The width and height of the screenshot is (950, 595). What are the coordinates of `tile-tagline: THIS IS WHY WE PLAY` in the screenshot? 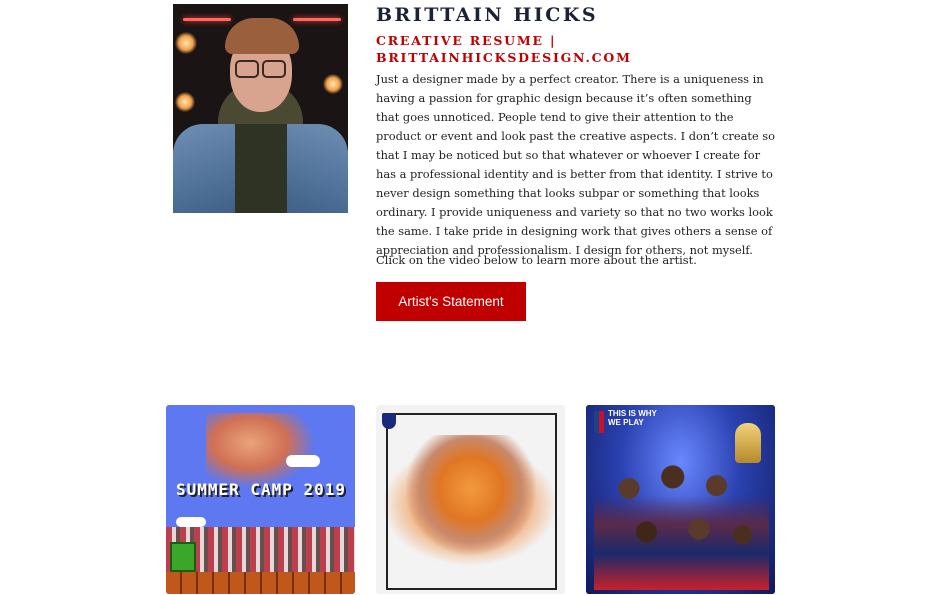 It's located at (632, 418).